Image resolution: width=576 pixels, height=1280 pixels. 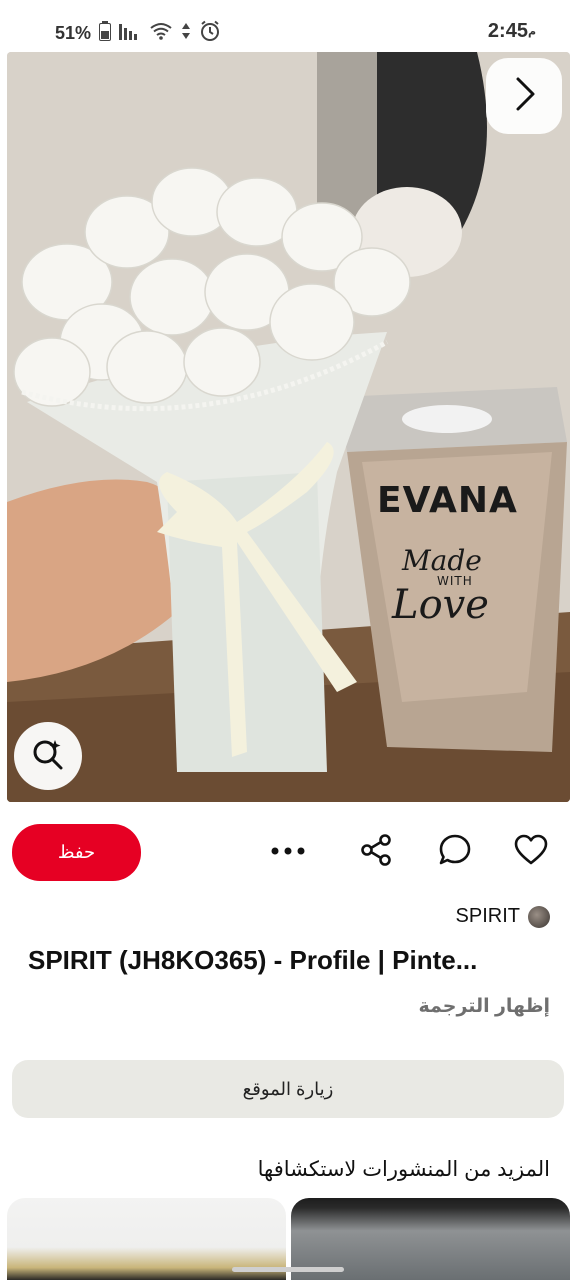 I want to click on next-pin-button, so click(x=524, y=96).